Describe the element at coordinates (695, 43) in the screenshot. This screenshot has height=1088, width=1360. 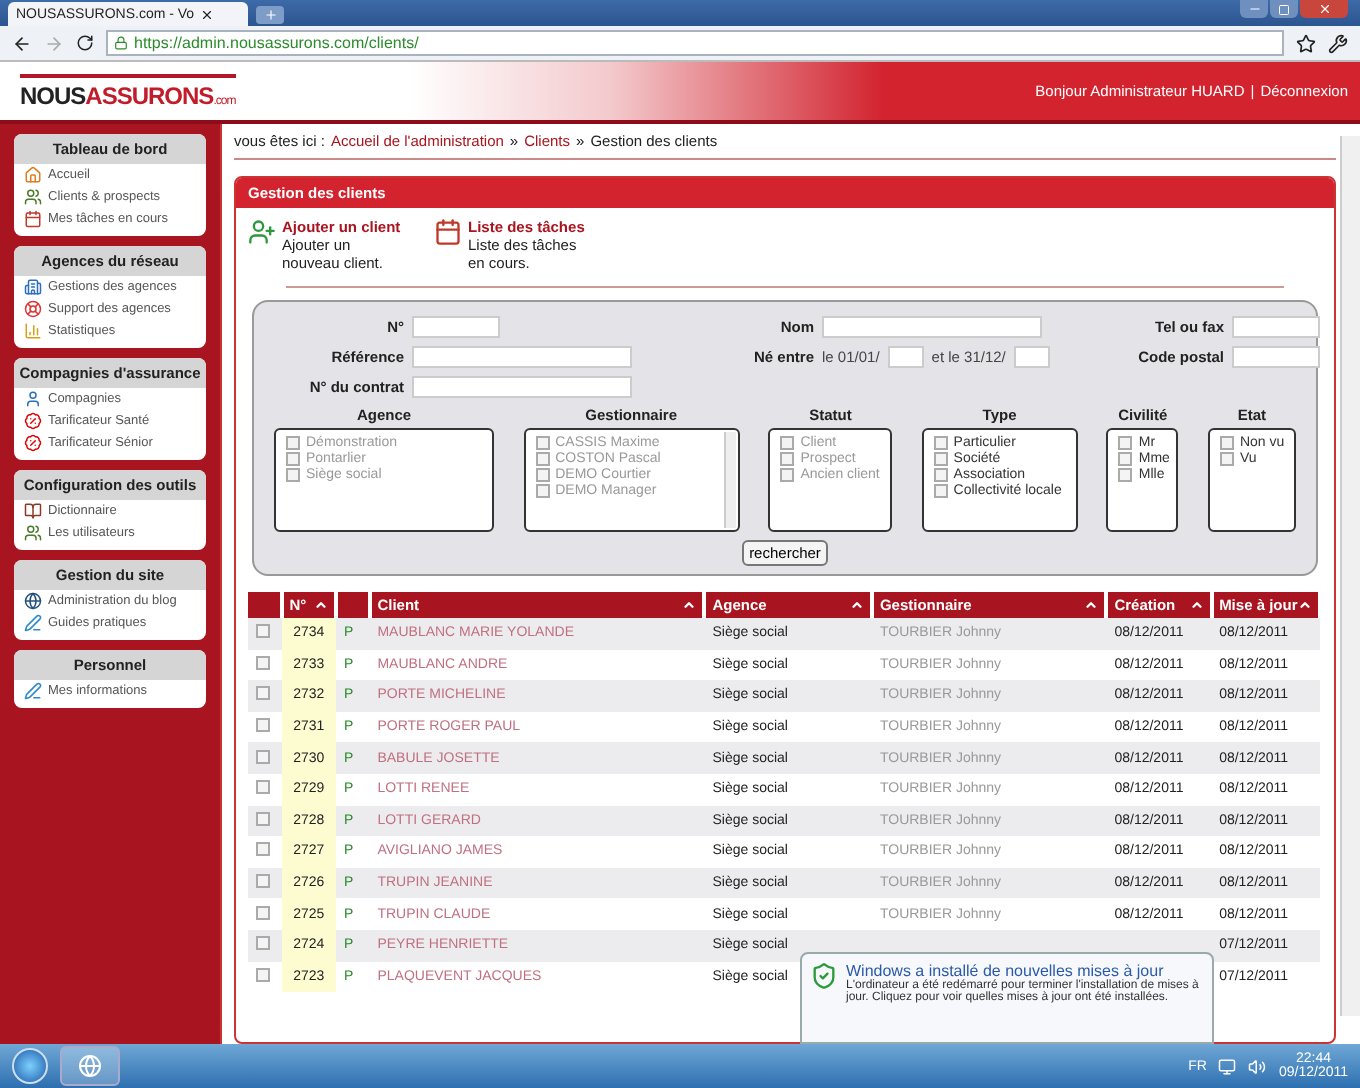
I see `address-field: https://admin.nousassurons.com/clients/` at that location.